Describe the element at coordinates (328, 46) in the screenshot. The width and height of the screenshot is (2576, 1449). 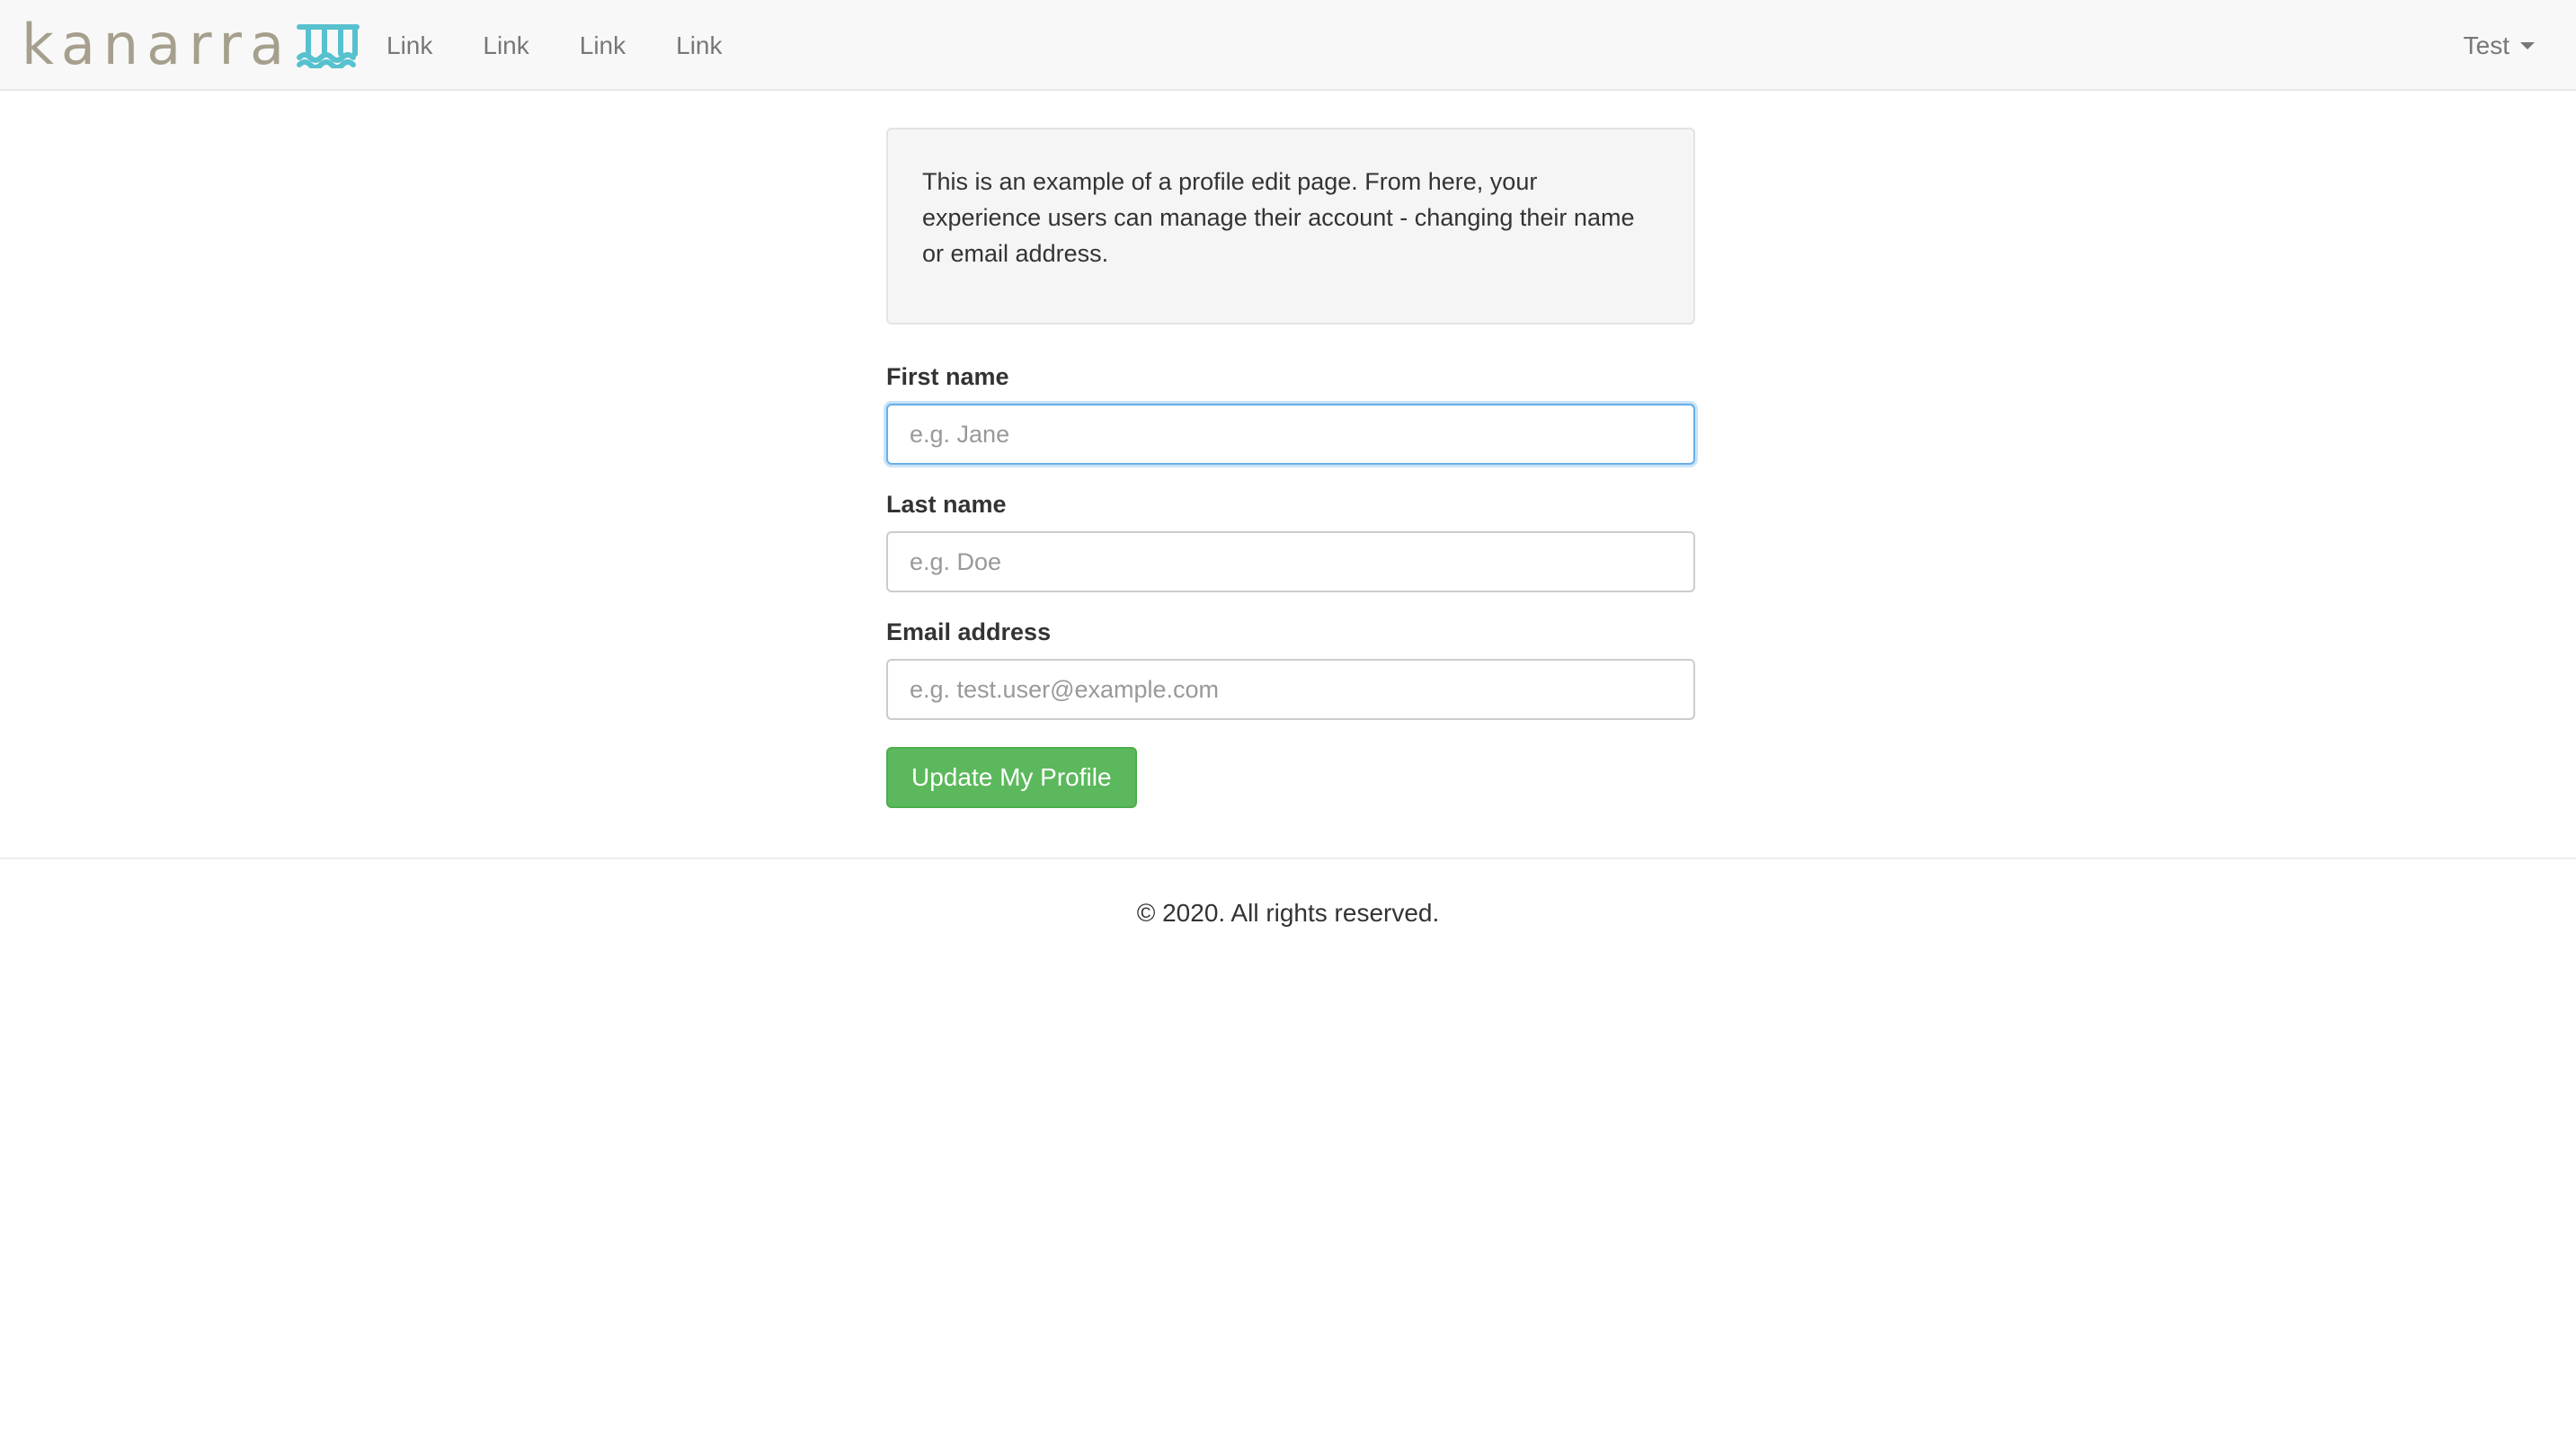
I see `kanarra-wave-mark-icon` at that location.